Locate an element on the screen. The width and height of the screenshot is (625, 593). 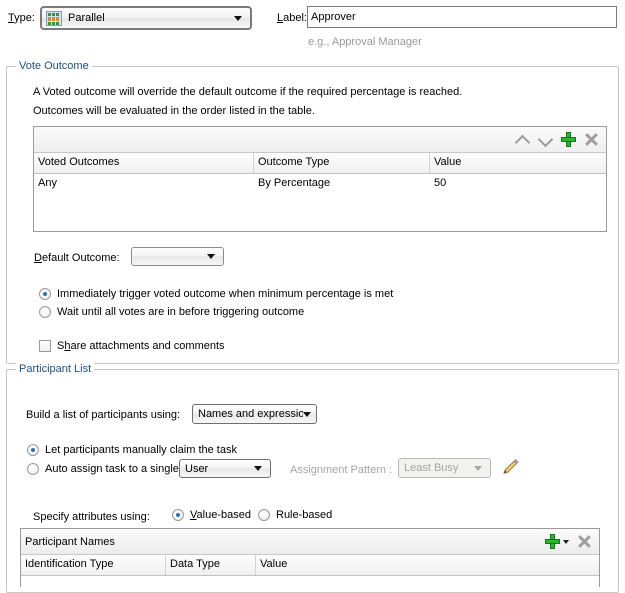
cell-value: 50 is located at coordinates (440, 183).